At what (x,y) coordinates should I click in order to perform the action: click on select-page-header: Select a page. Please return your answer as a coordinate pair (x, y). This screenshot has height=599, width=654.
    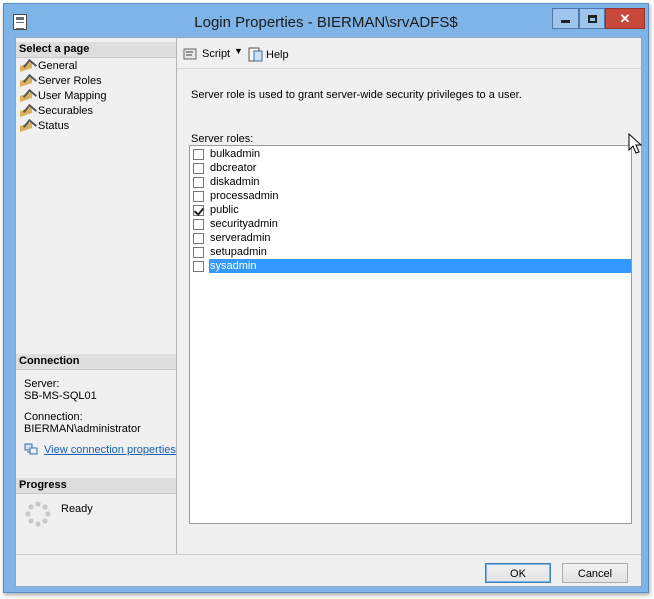
    Looking at the image, I should click on (96, 50).